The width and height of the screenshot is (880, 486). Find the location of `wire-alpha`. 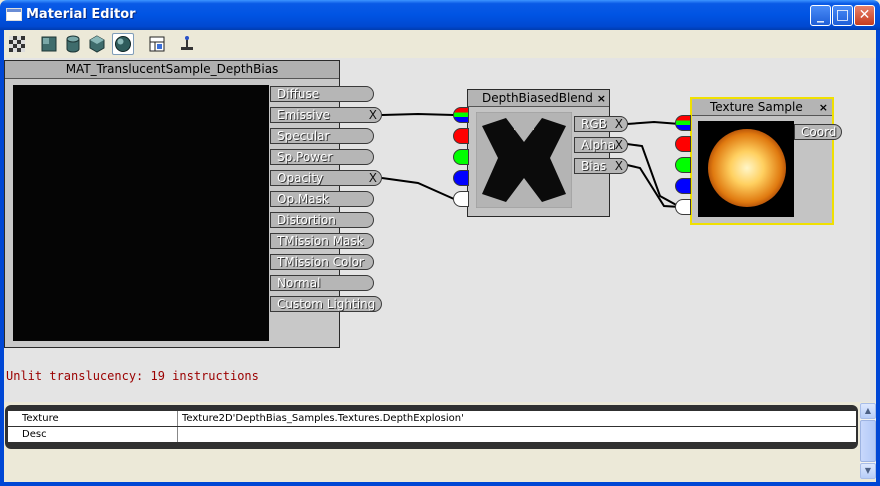

wire-alpha is located at coordinates (653, 175).